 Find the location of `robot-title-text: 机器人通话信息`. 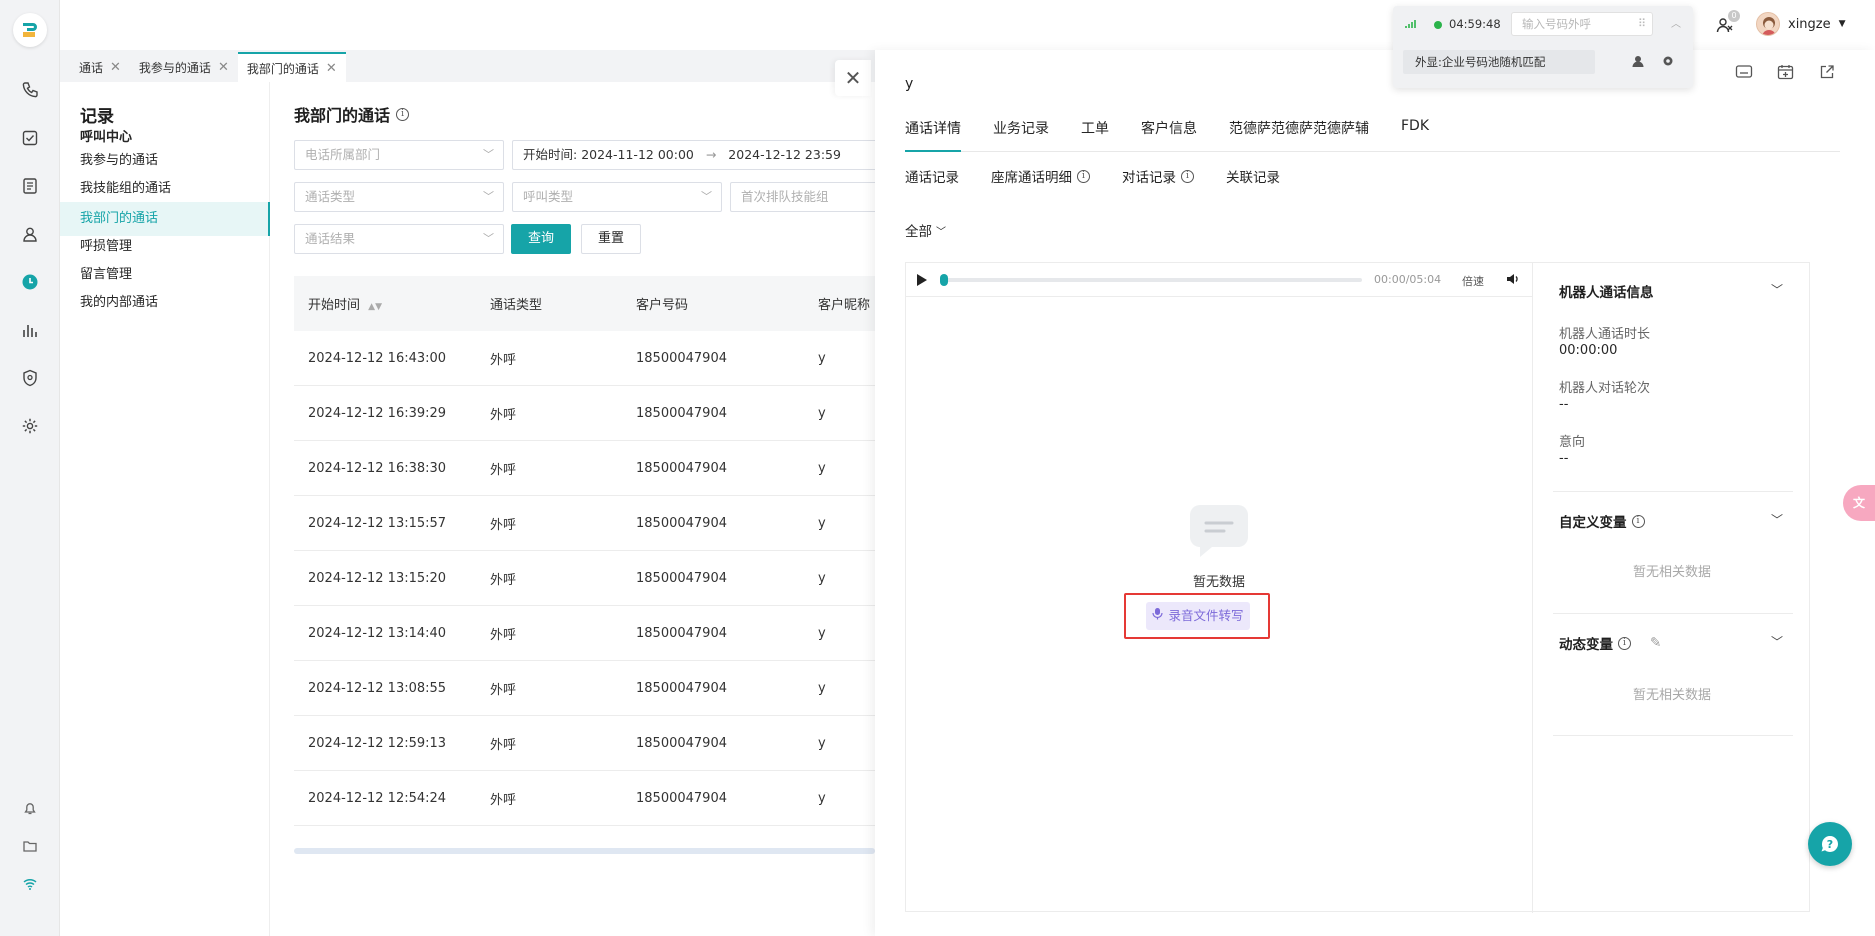

robot-title-text: 机器人通话信息 is located at coordinates (1606, 293).